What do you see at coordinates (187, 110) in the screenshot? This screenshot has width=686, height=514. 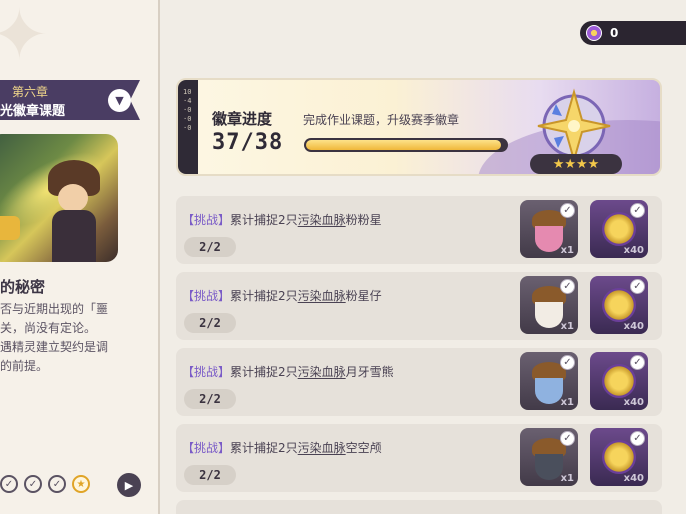 I see `stripe-text: 10·4·0·0·0` at bounding box center [187, 110].